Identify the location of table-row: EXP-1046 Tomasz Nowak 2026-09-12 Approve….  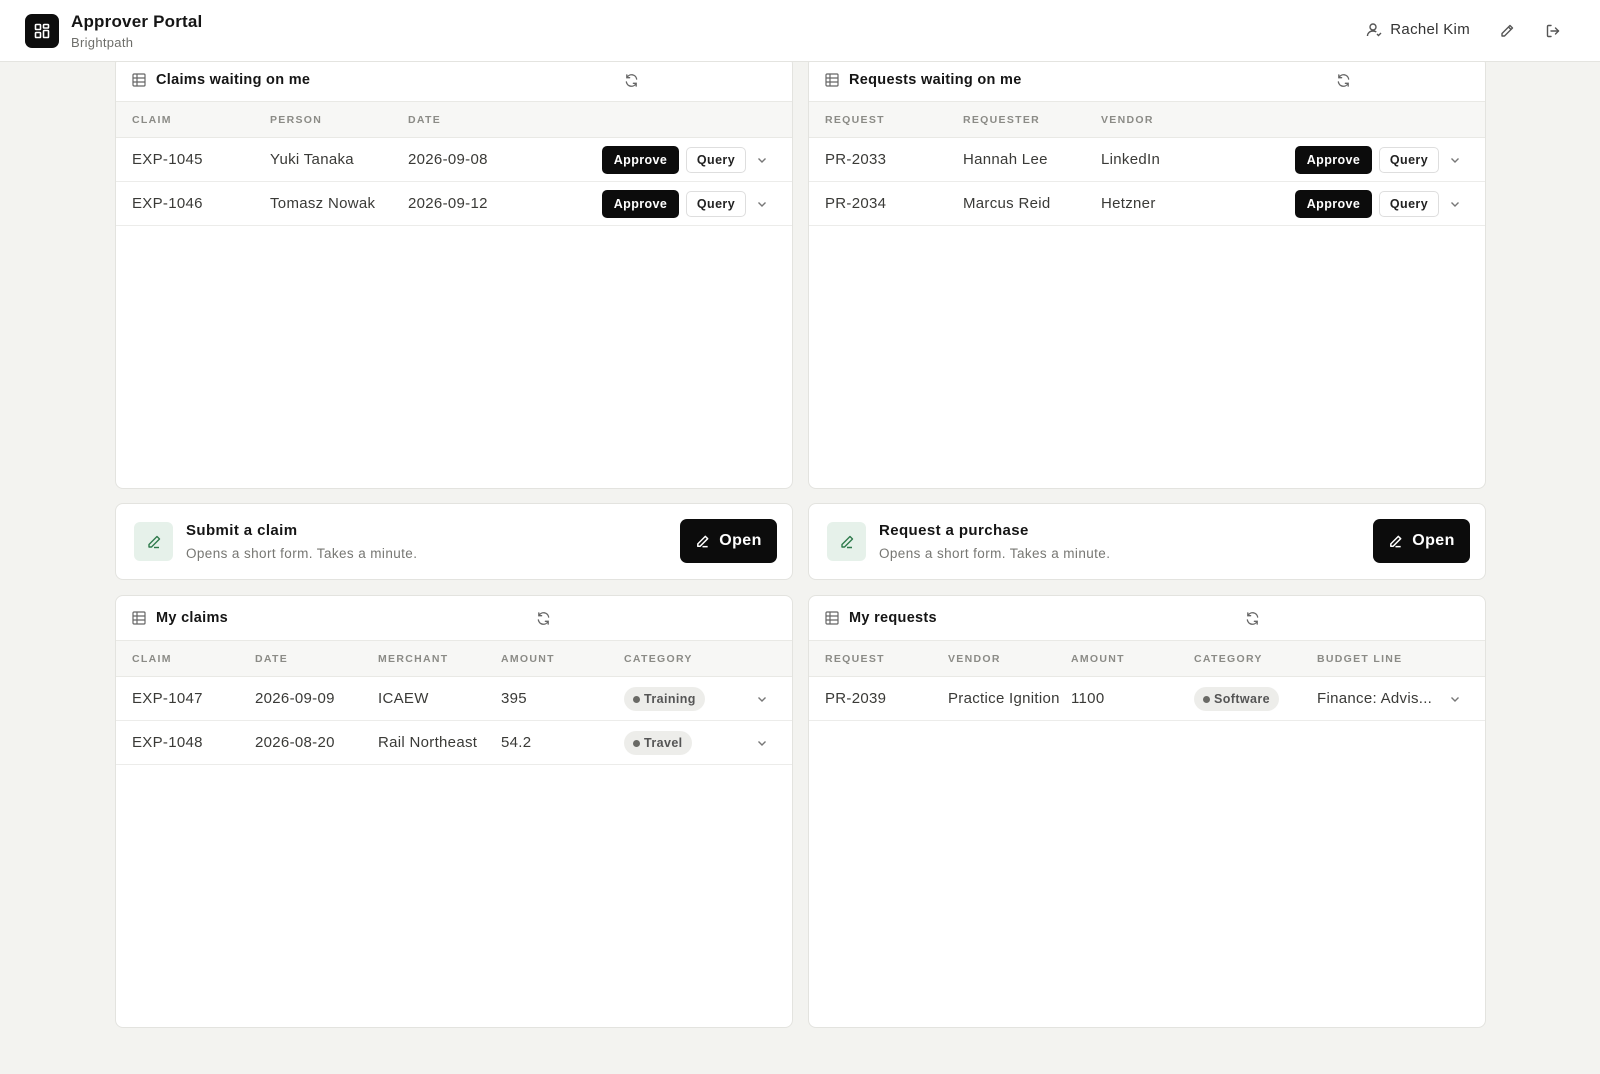
(454, 204).